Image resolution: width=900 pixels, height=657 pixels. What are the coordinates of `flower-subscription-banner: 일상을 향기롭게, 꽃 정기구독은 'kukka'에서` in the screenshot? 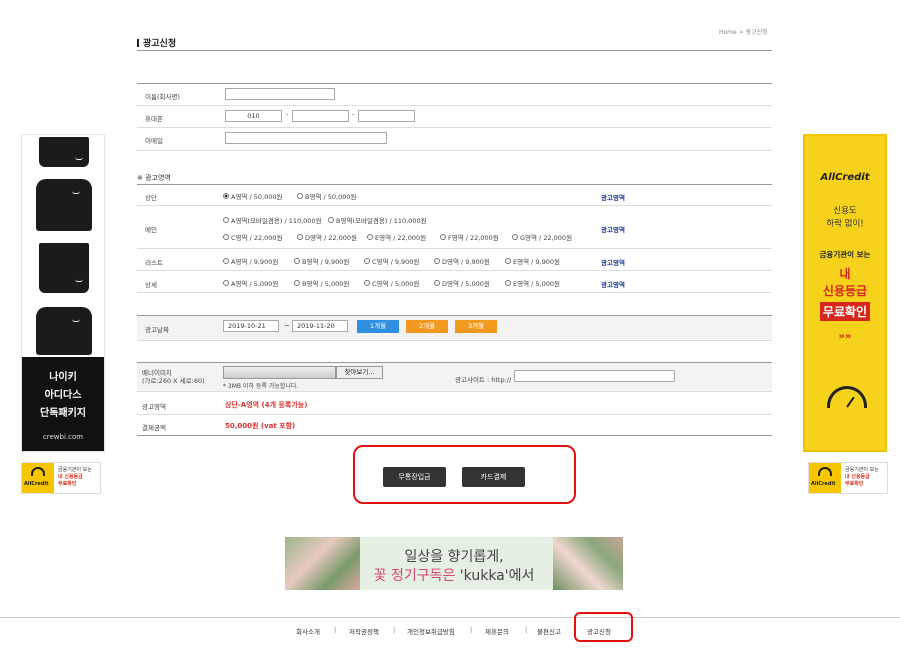 It's located at (454, 563).